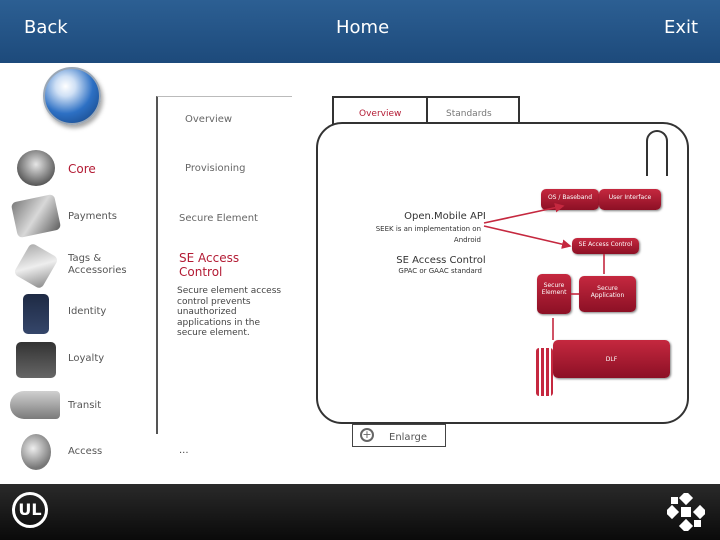 The height and width of the screenshot is (540, 720). Describe the element at coordinates (380, 110) in the screenshot. I see `tab-overview: Overview` at that location.